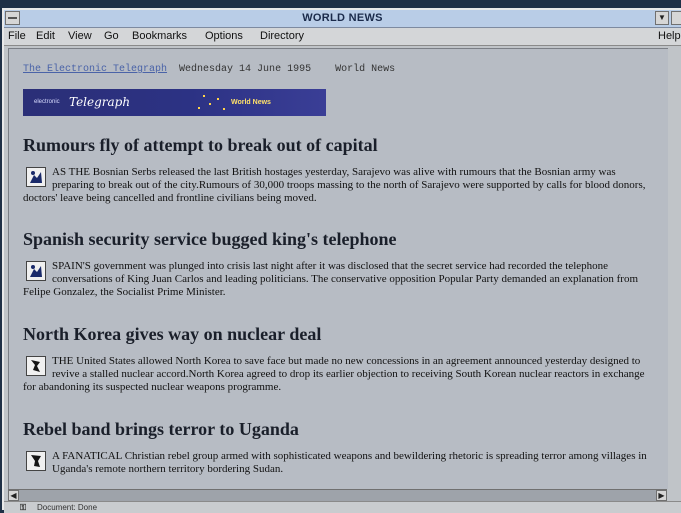  I want to click on window-title: WORLD NEWS, so click(342, 18).